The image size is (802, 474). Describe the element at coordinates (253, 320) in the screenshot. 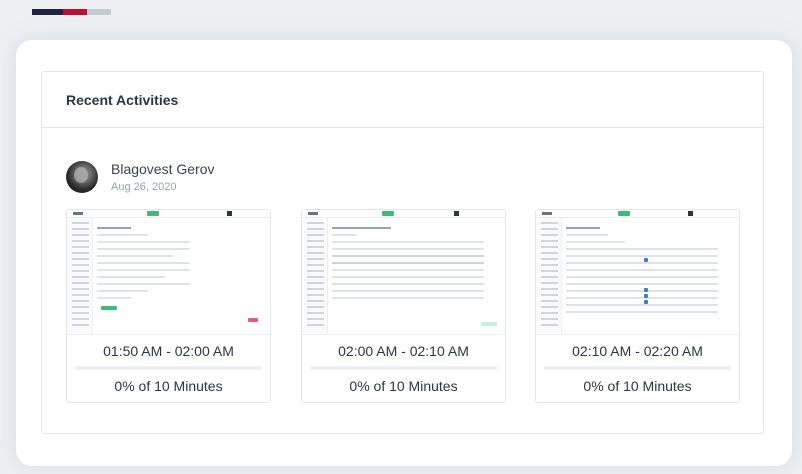

I see `thumbnail-cancel-button` at that location.